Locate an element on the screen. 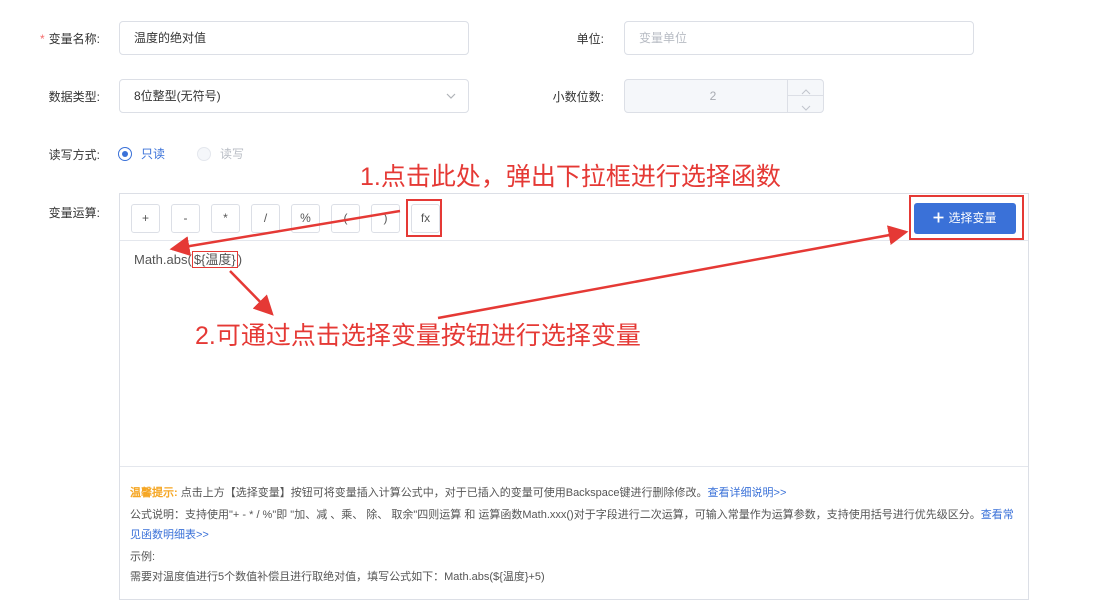 The width and height of the screenshot is (1097, 608). op-modulo-button: % is located at coordinates (305, 218).